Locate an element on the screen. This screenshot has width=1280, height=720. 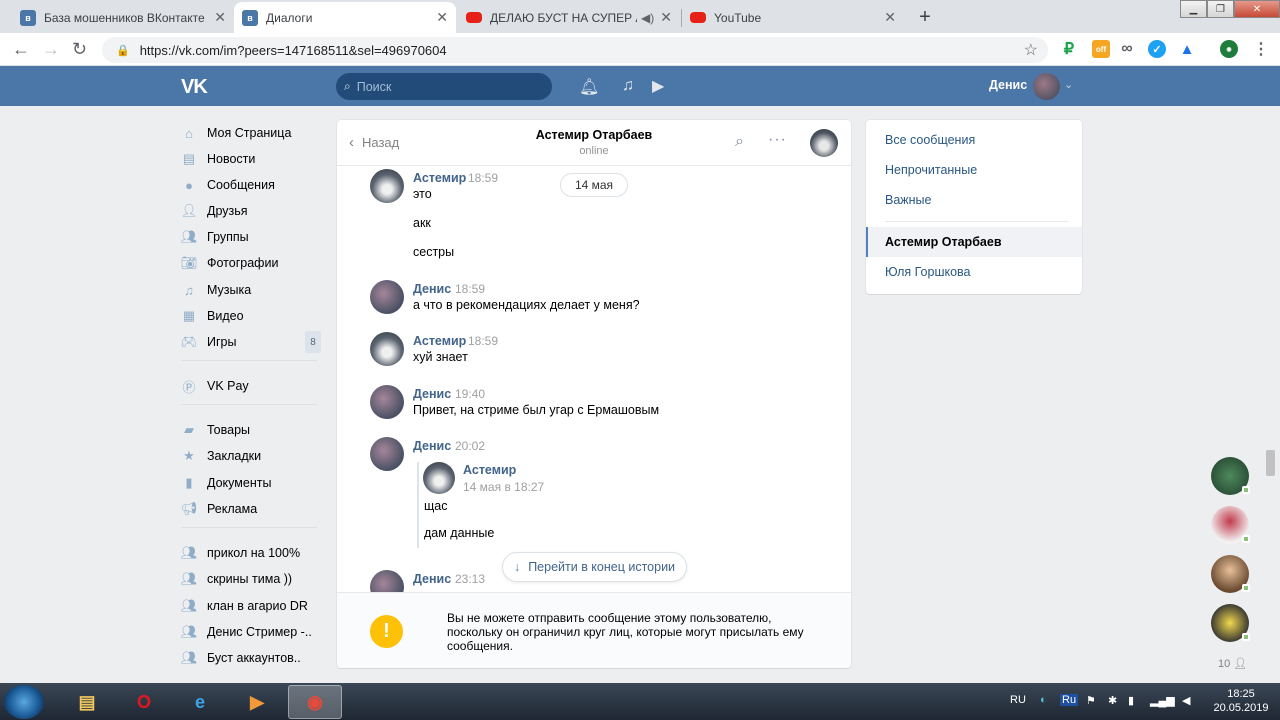
explorer-icon: ▤ is located at coordinates (87, 702).